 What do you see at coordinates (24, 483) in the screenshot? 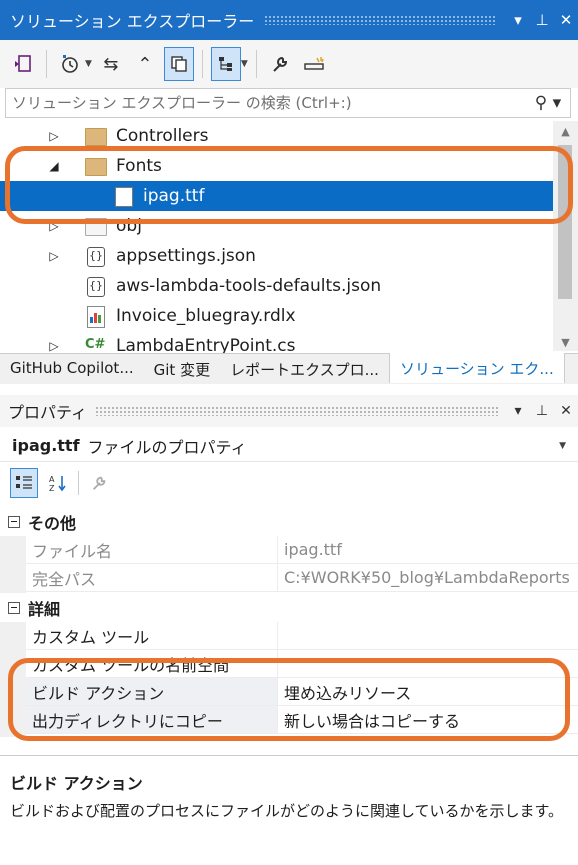
I see `categorized-icon` at bounding box center [24, 483].